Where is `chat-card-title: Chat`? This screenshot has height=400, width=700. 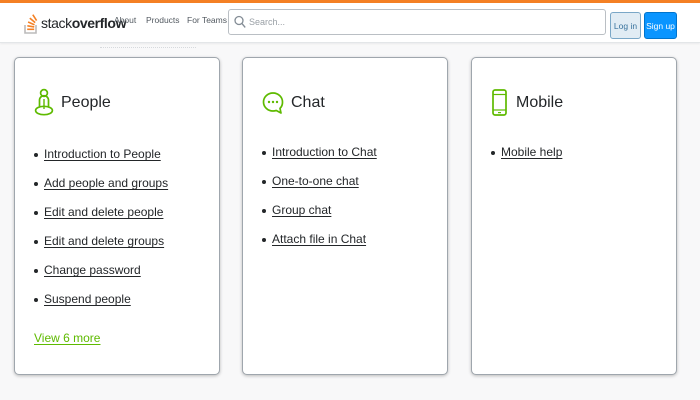 chat-card-title: Chat is located at coordinates (308, 102).